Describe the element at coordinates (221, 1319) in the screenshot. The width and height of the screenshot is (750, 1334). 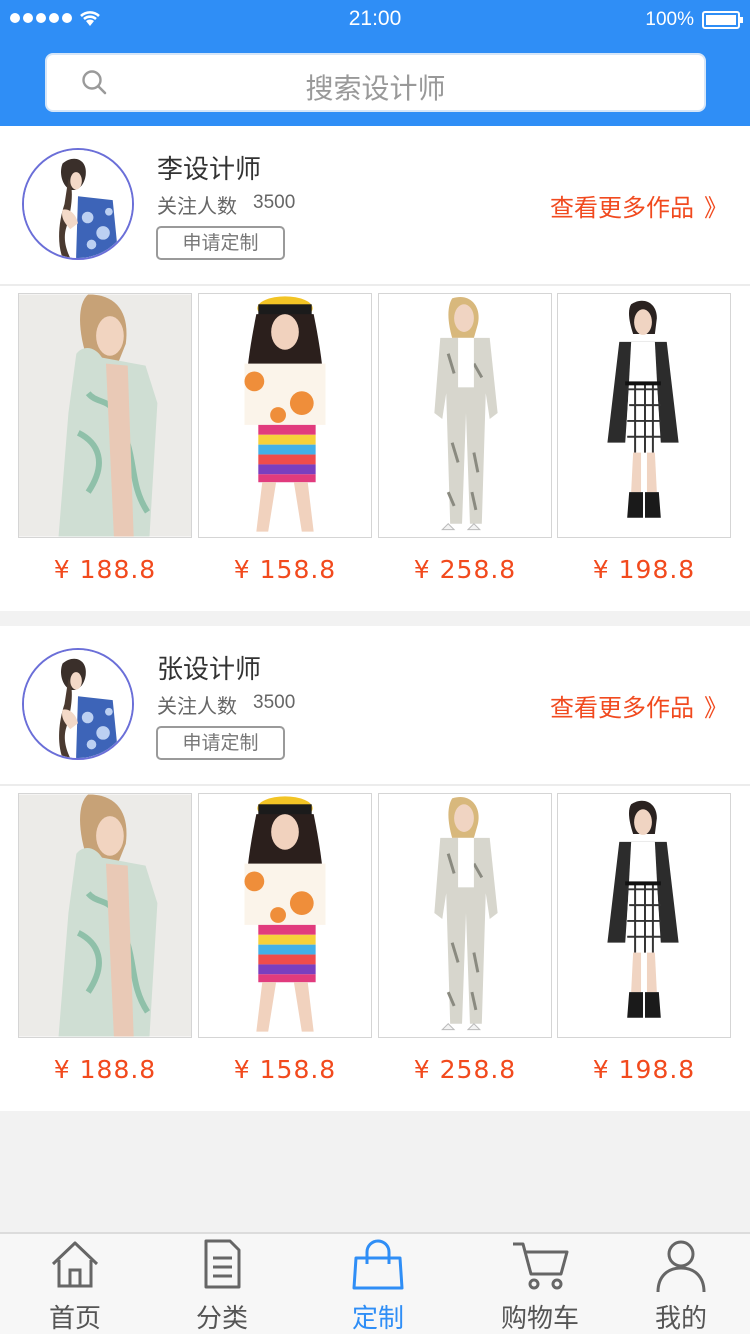
I see `tab-label: 分类` at that location.